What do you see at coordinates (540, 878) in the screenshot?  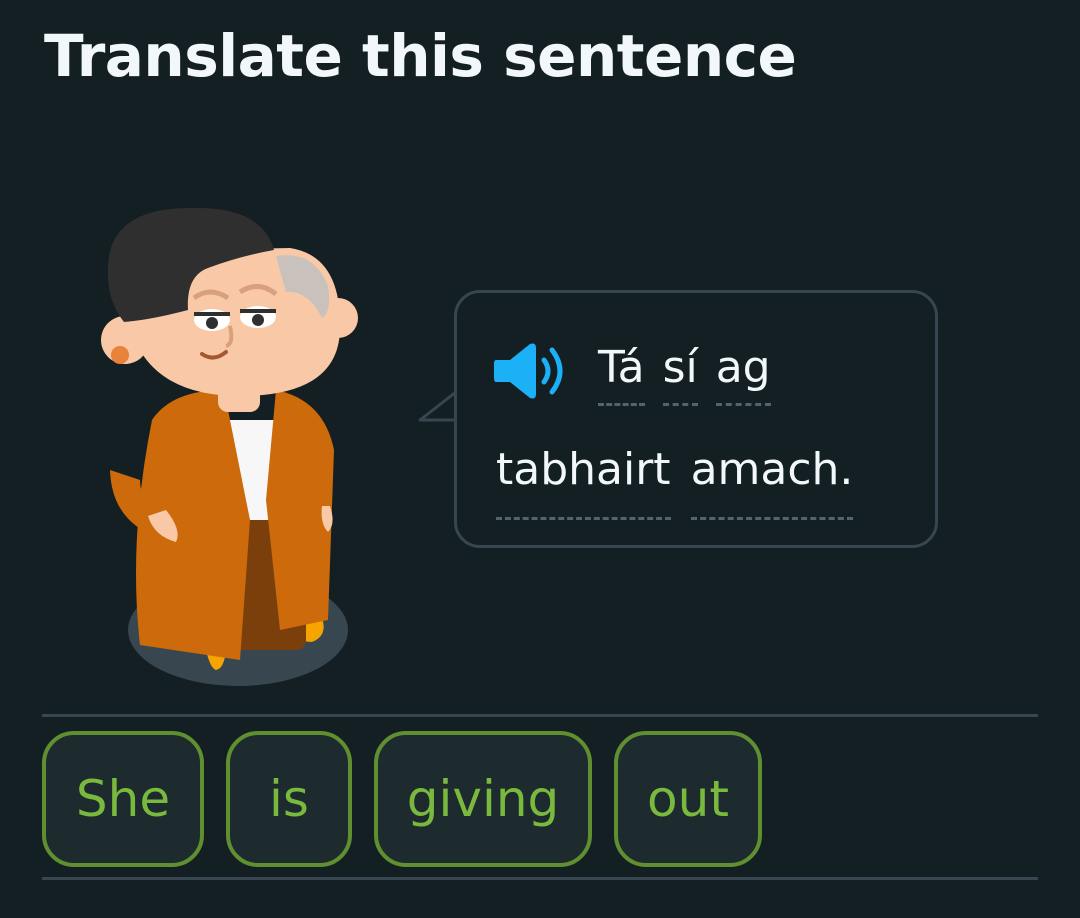 I see `answer-line-bottom` at bounding box center [540, 878].